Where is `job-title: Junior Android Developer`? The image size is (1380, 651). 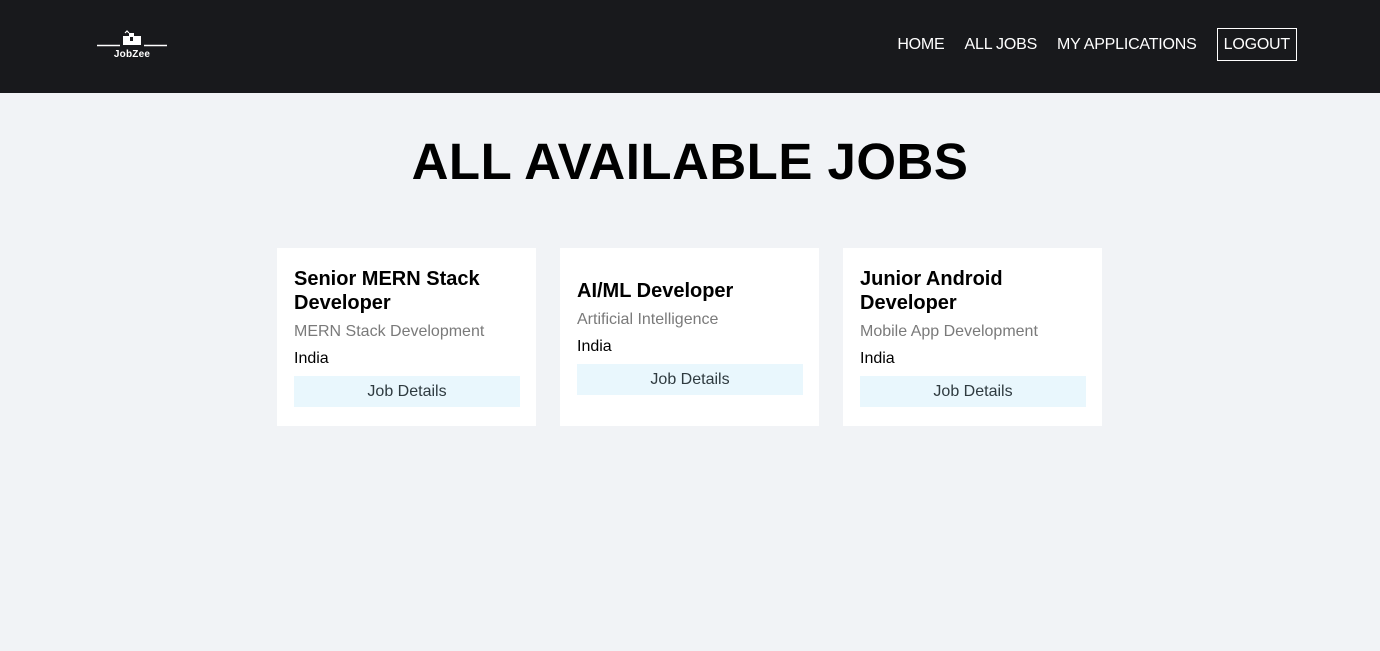 job-title: Junior Android Developer is located at coordinates (931, 291).